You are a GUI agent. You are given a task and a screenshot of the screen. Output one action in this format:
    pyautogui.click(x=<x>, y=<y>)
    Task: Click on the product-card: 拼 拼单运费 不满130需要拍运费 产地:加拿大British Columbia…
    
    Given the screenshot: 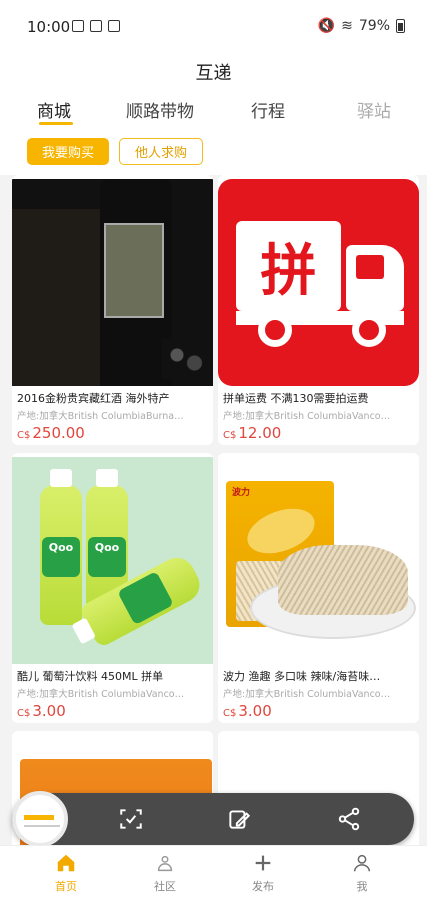 What is the action you would take?
    pyautogui.click(x=318, y=310)
    